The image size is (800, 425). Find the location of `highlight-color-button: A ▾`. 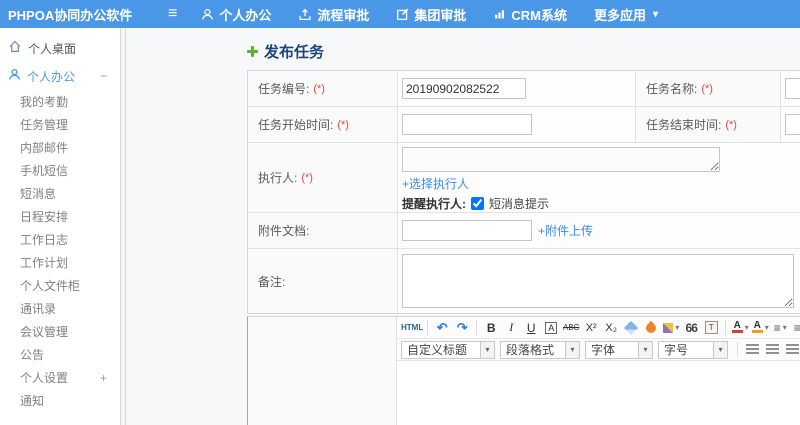

highlight-color-button: A ▾ is located at coordinates (760, 327).